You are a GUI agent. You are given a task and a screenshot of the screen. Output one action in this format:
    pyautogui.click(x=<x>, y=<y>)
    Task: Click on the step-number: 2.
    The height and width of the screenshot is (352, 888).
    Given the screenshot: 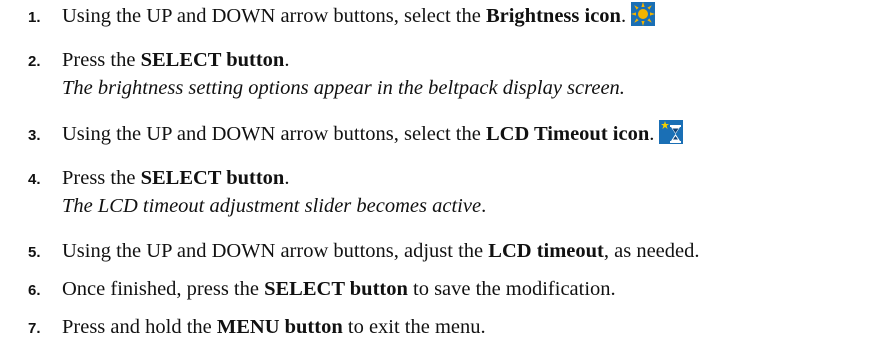 What is the action you would take?
    pyautogui.click(x=34, y=61)
    